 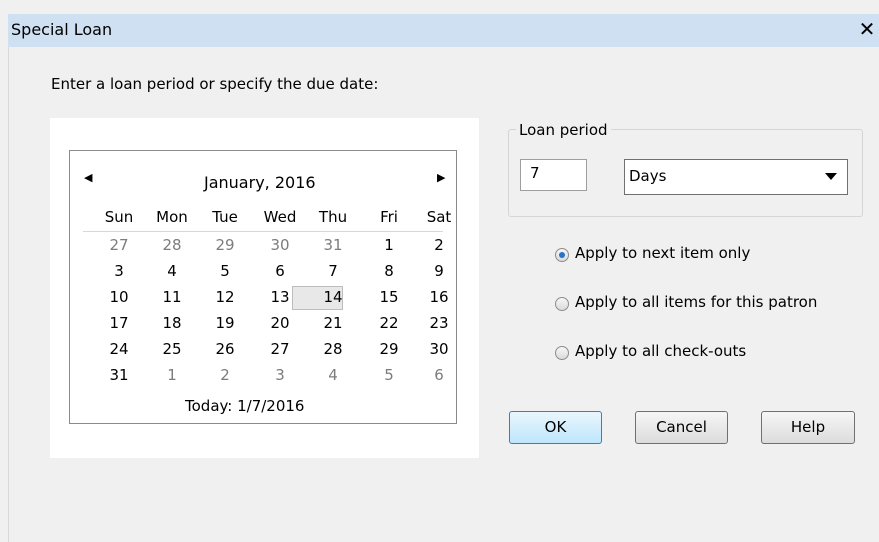 I want to click on next-month-icon: ▶, so click(x=441, y=177).